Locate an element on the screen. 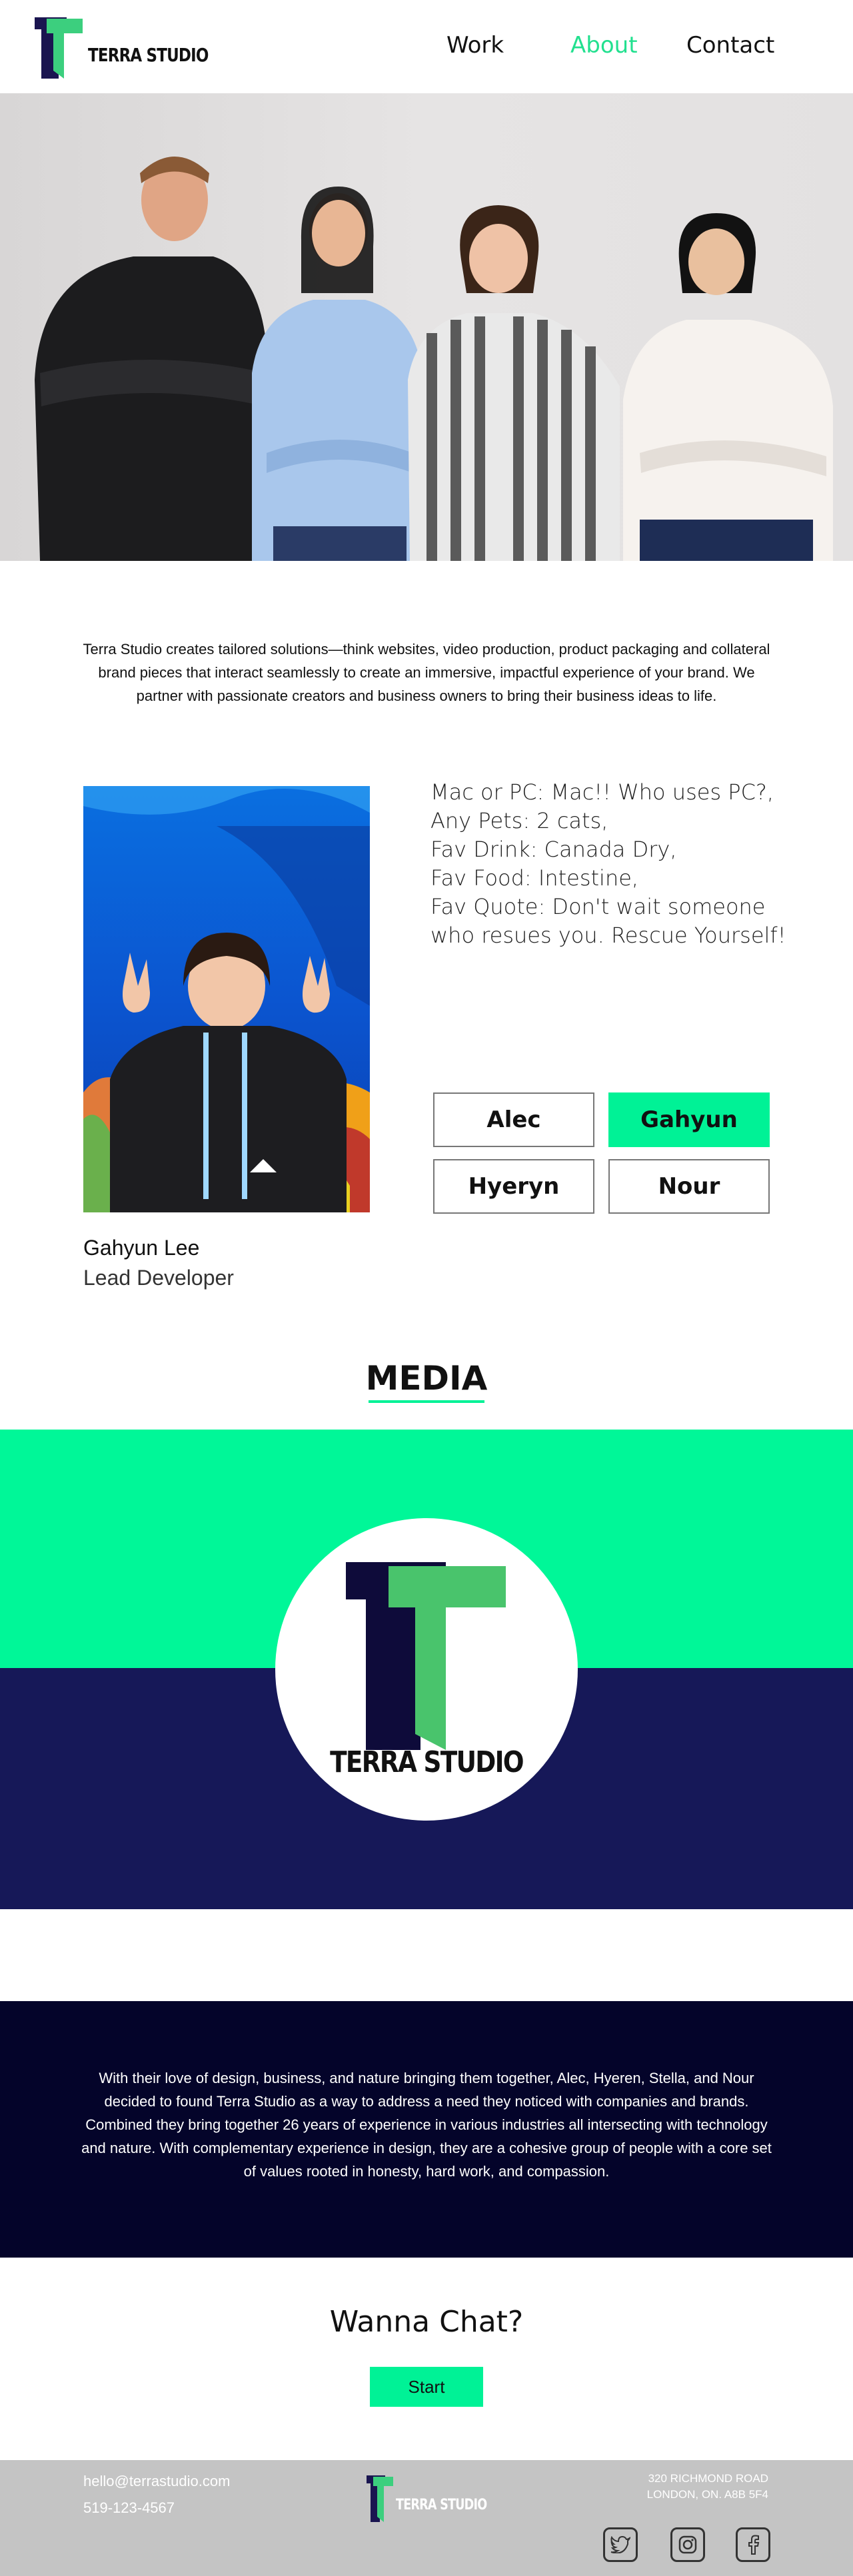  nav-about: About is located at coordinates (604, 45).